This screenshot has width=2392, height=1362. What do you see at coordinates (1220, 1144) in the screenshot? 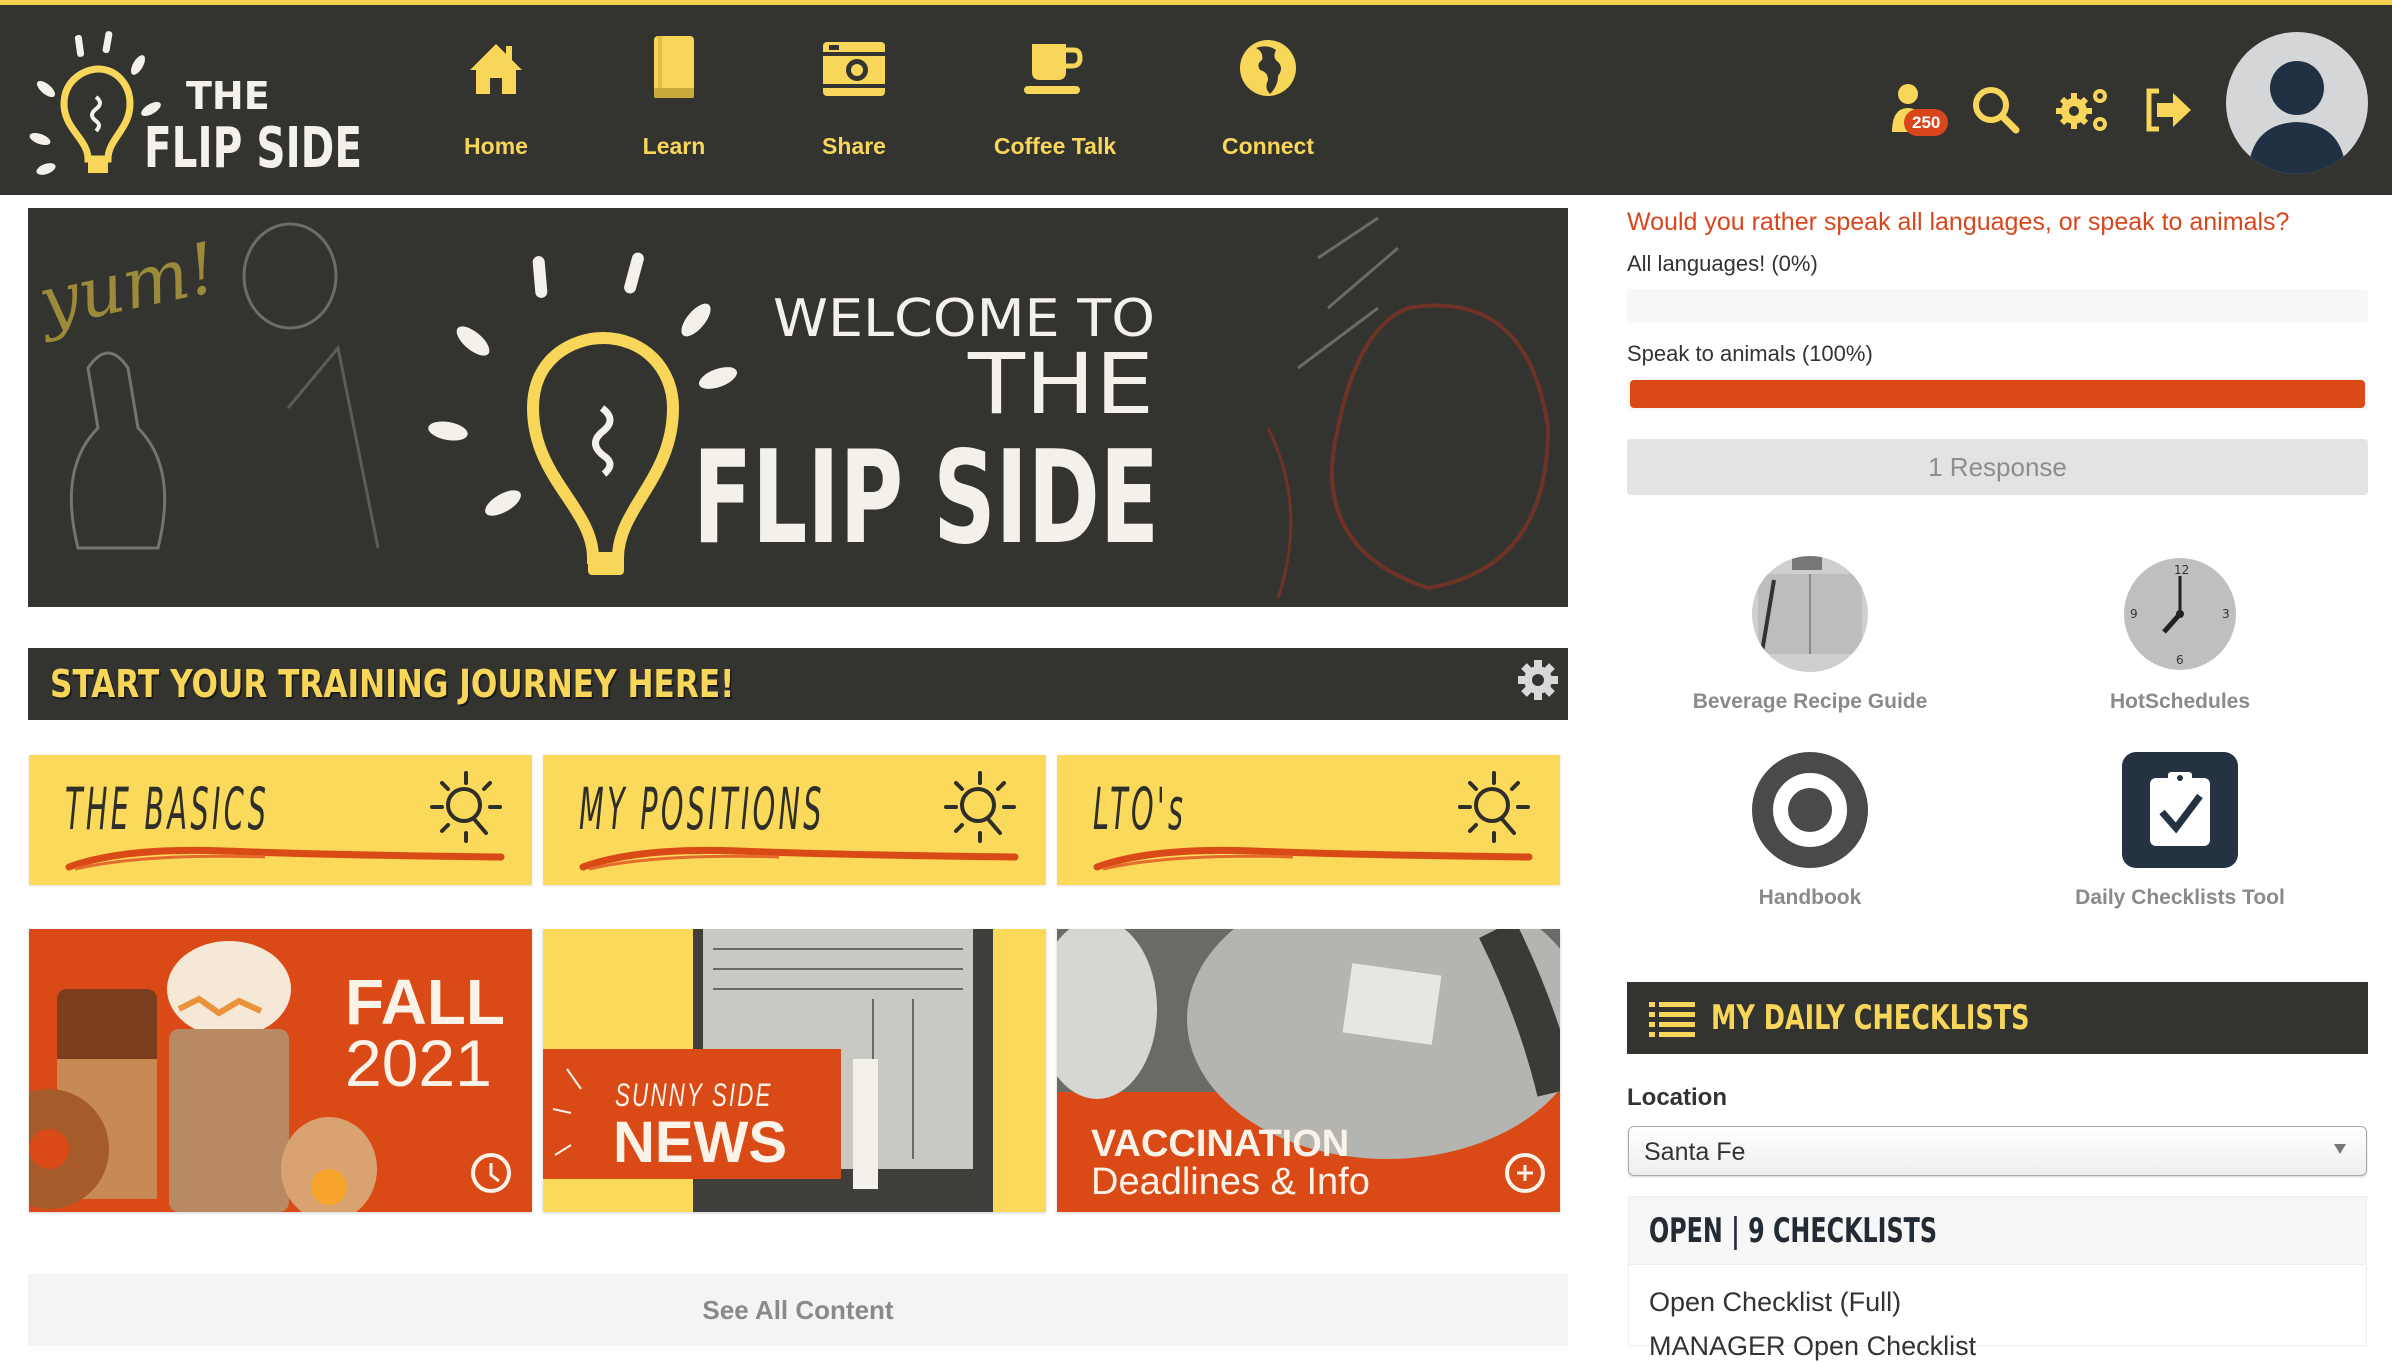
I see `card-title: VACCINATION` at bounding box center [1220, 1144].